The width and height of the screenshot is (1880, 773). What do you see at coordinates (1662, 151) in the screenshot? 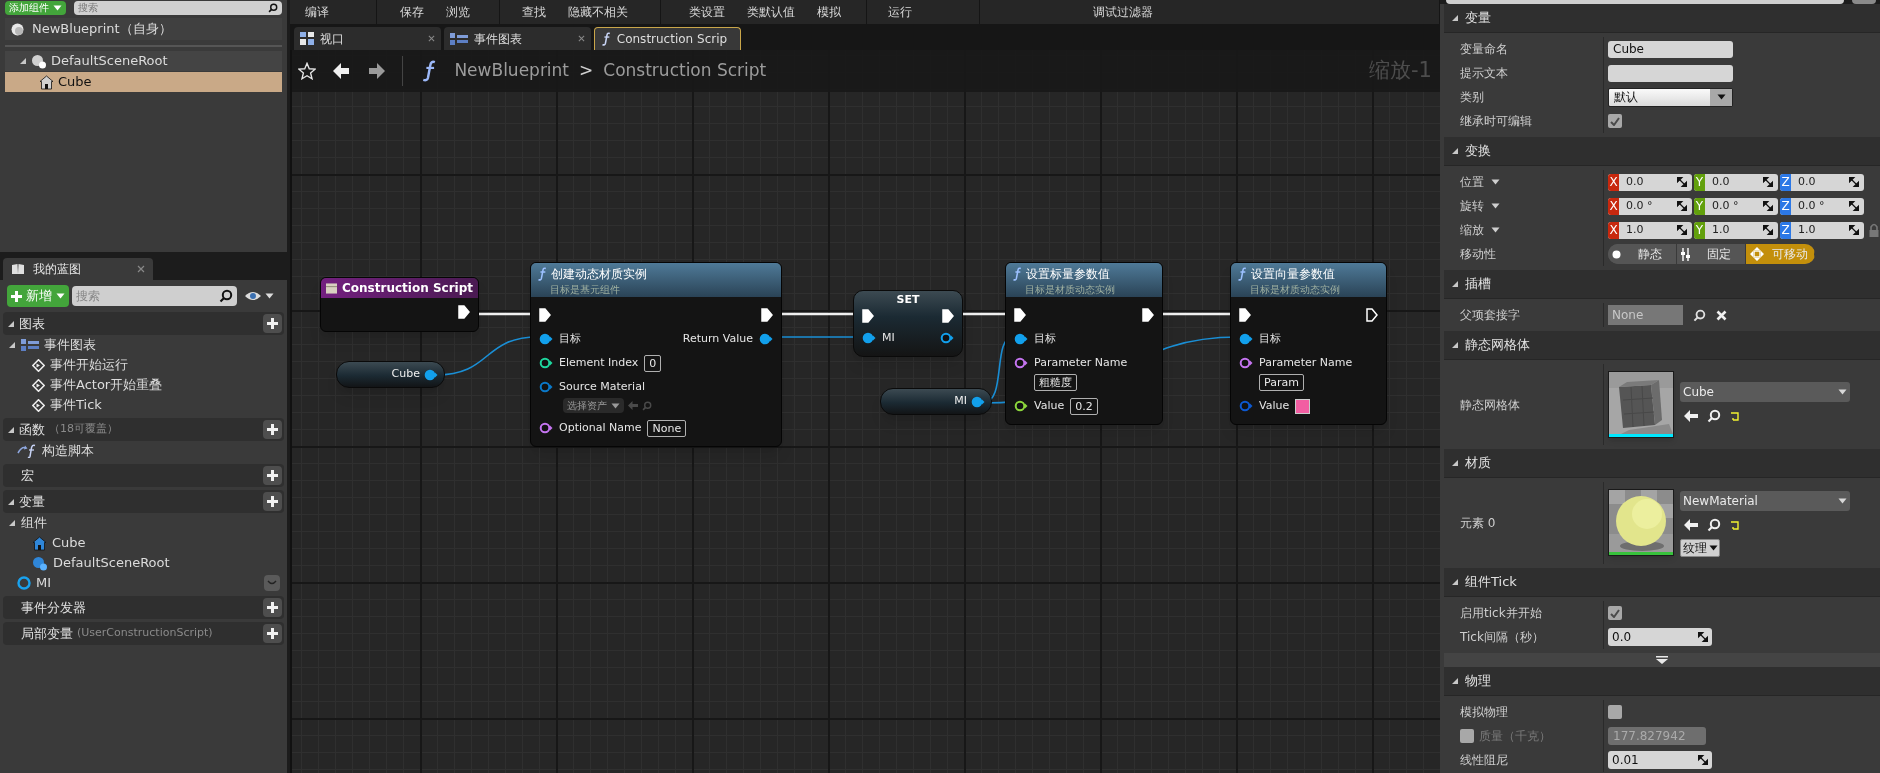
I see `section-header: 变换` at bounding box center [1662, 151].